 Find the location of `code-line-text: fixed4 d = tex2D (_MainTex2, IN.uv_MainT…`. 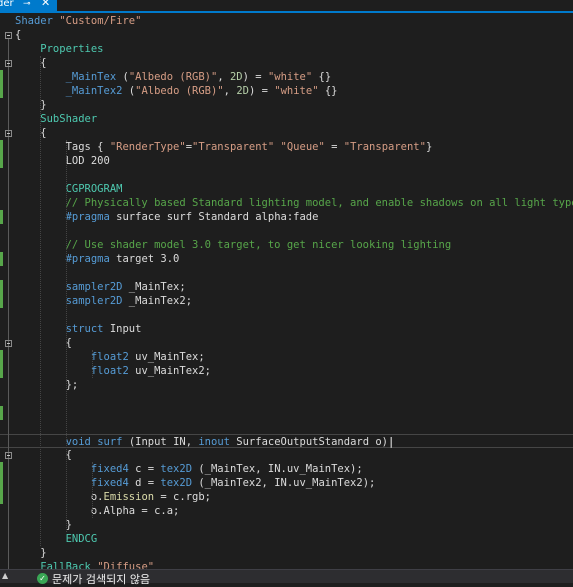

code-line-text: fixed4 d = tex2D (_MainTex2, IN.uv_MainT… is located at coordinates (195, 483).